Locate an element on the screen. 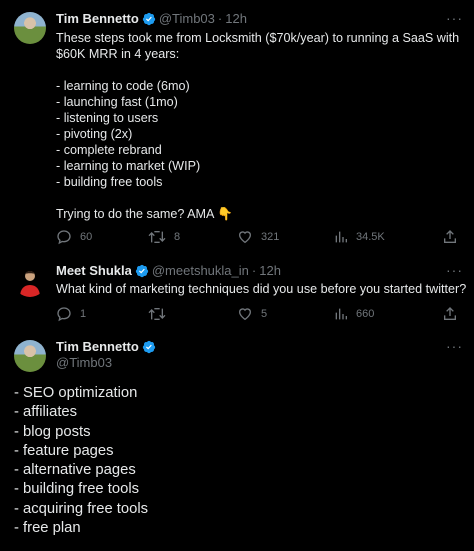  tweet-header: Meet Shukla @meetshukla_in · 12h is located at coordinates (168, 270).